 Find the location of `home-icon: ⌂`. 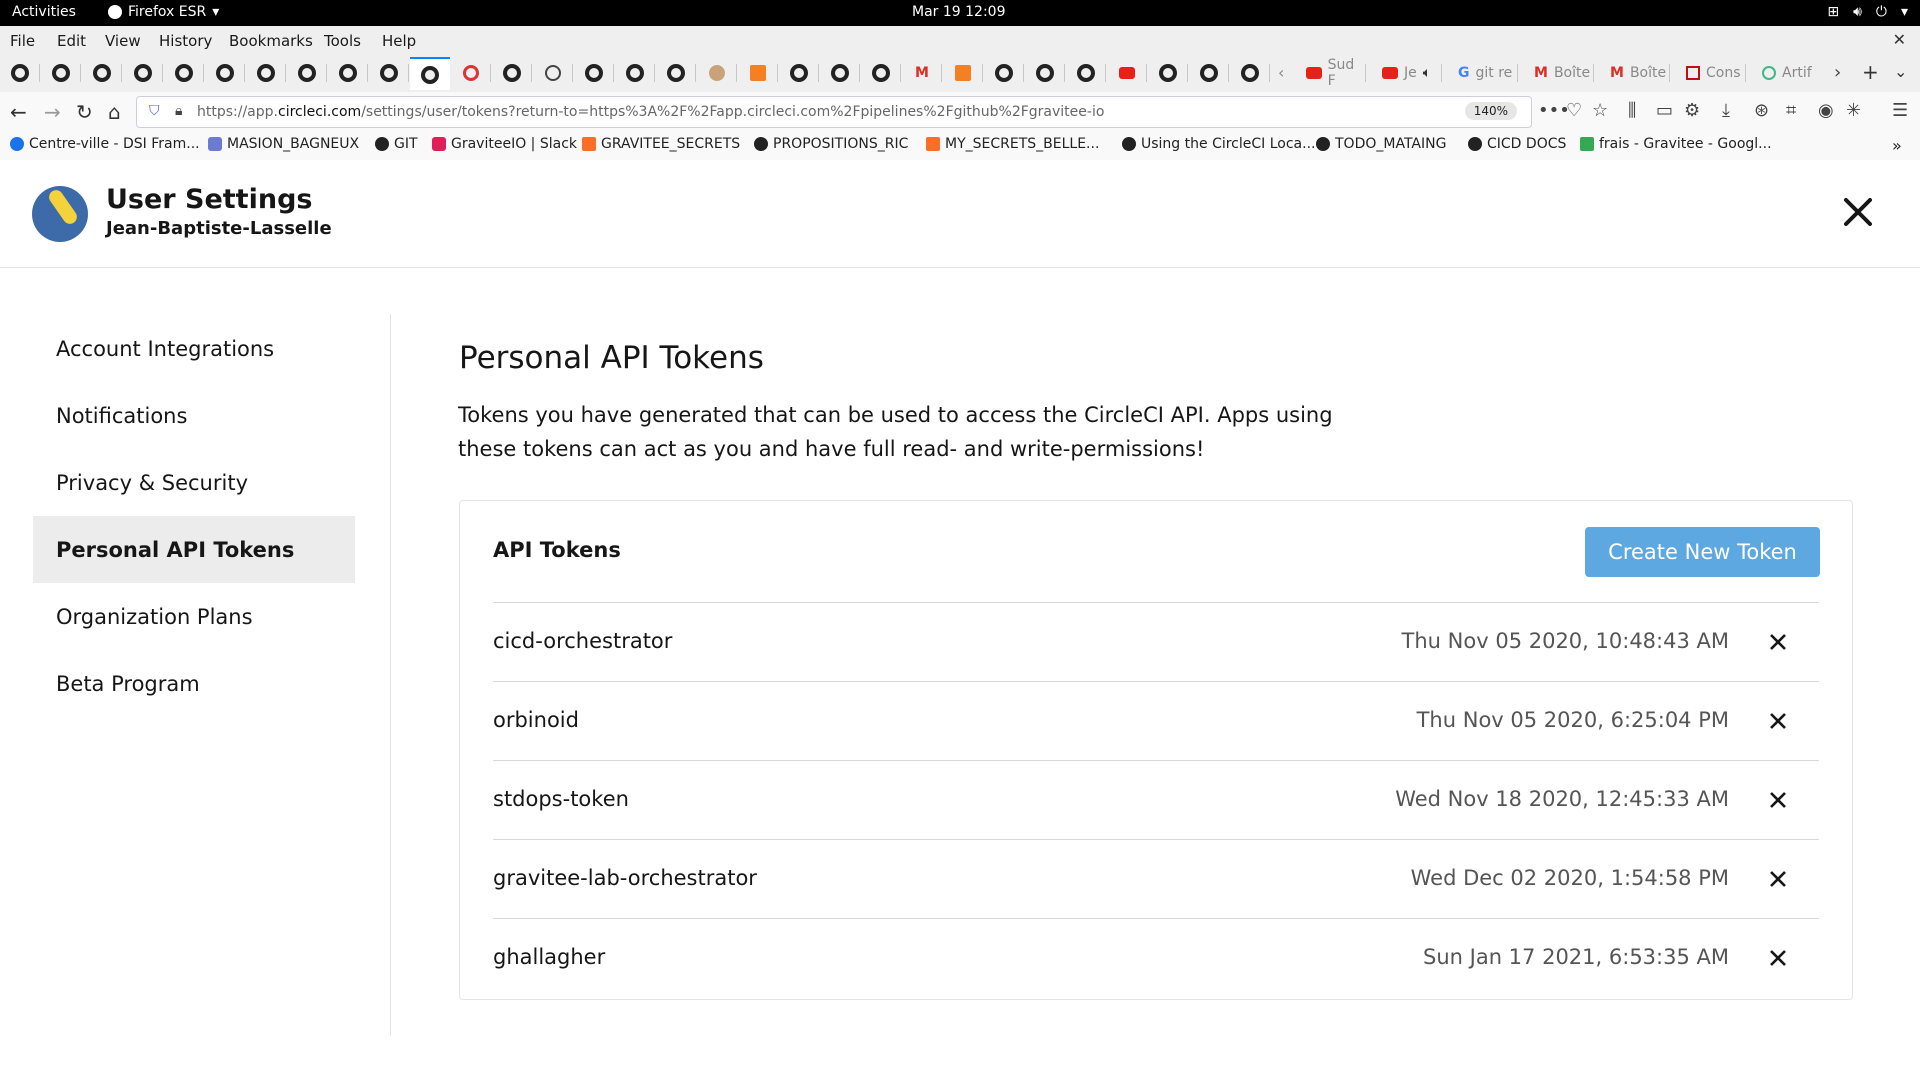

home-icon: ⌂ is located at coordinates (114, 112).